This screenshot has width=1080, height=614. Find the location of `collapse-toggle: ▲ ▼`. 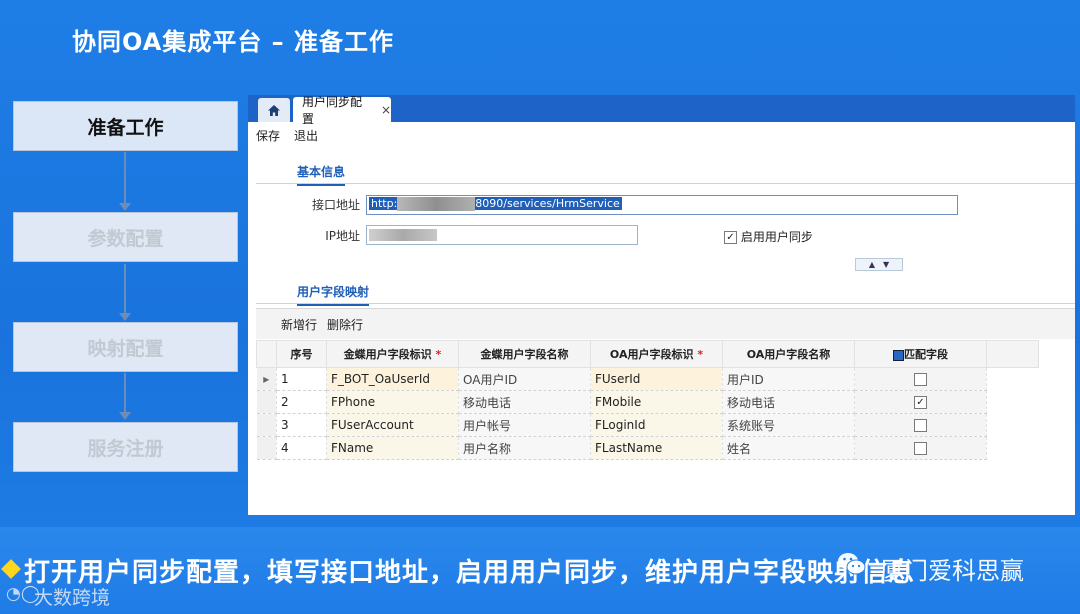

collapse-toggle: ▲ ▼ is located at coordinates (879, 264).